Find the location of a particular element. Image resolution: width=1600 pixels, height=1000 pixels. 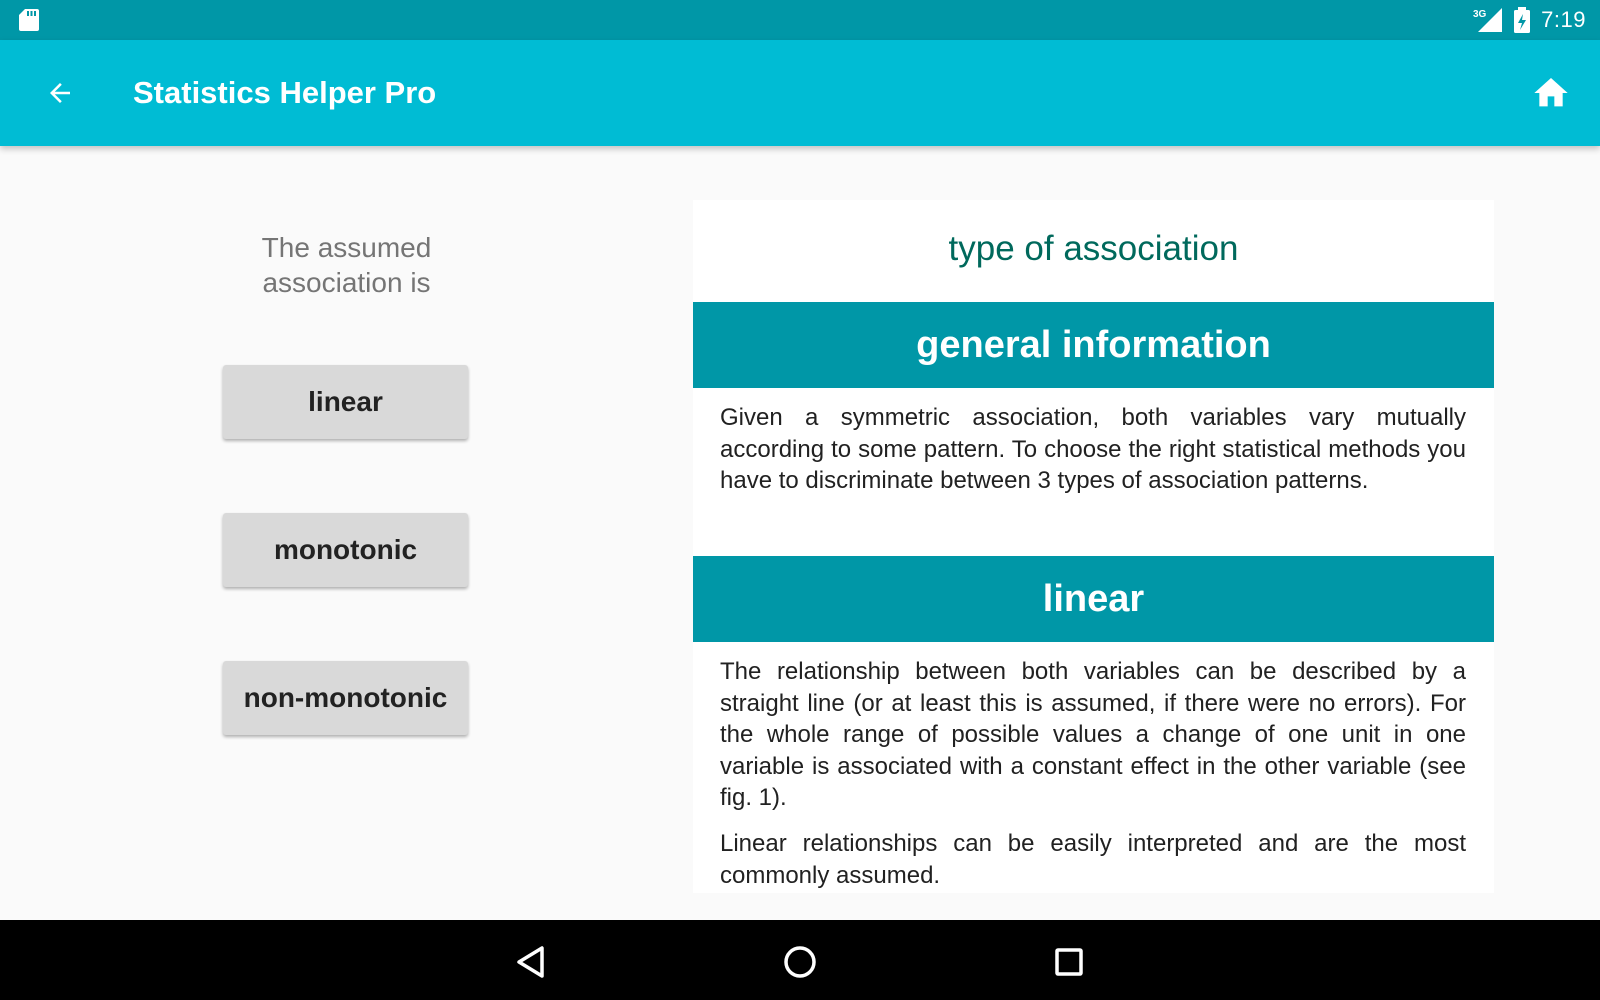

nav-home-icon is located at coordinates (800, 962).